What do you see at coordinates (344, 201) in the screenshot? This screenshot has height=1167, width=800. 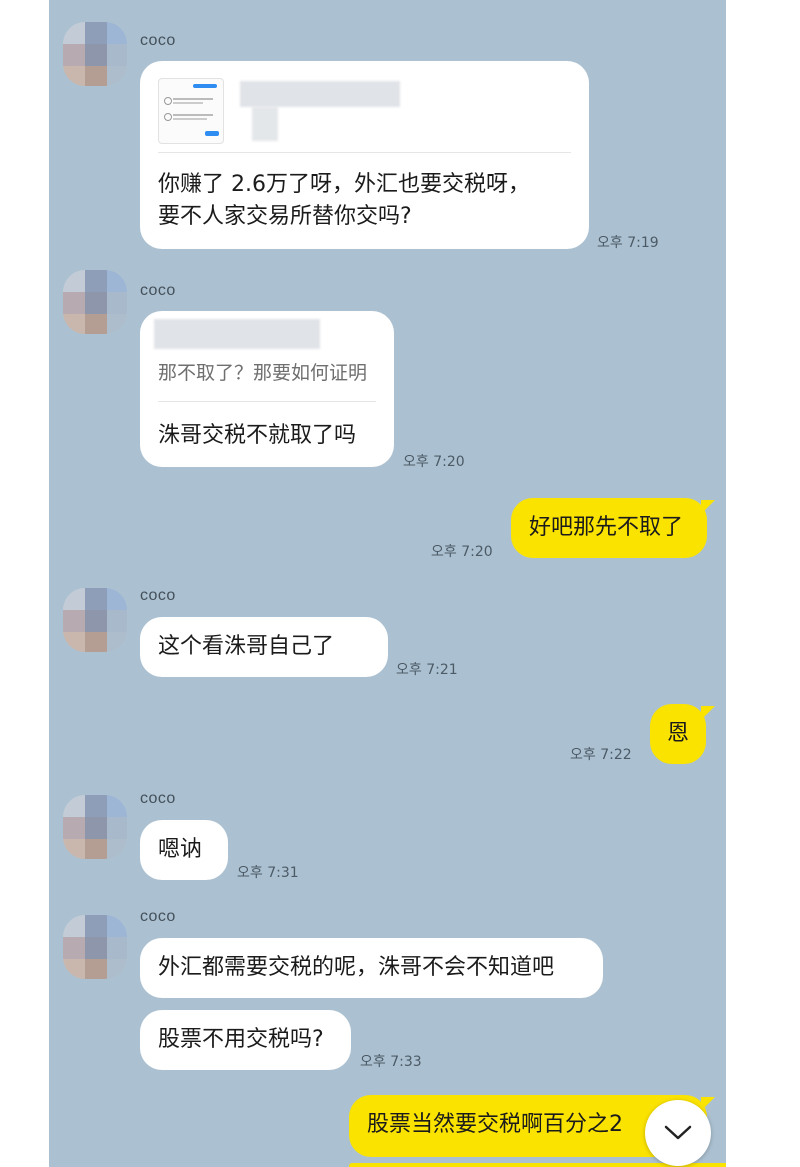 I see `message-text: 你赚了 2.6万了呀，外汇也要交税呀， 要不人家交易所替你交吗?` at bounding box center [344, 201].